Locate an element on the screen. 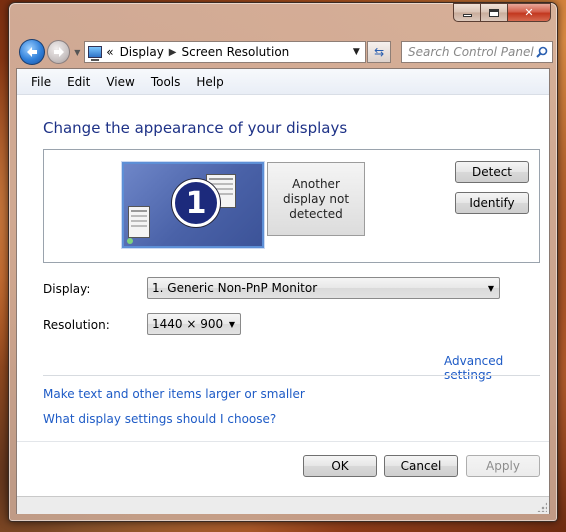 This screenshot has height=532, width=566. refresh-button: ⇆ is located at coordinates (379, 52).